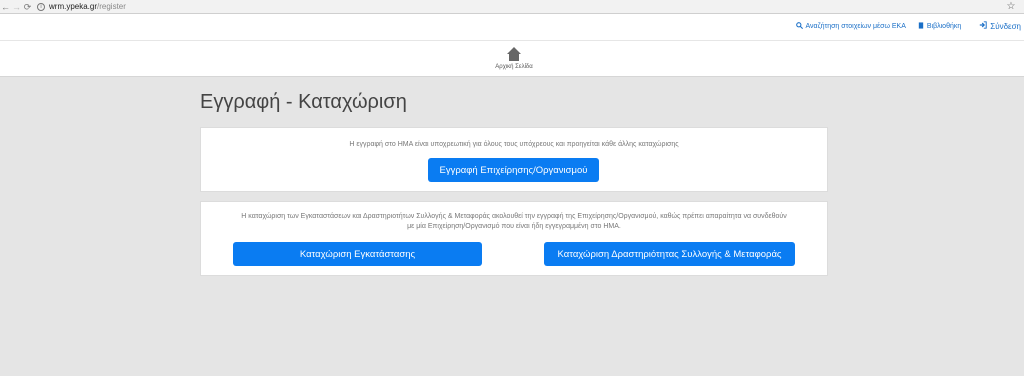  What do you see at coordinates (855, 26) in the screenshot?
I see `search-eka-label: Αναζήτηση στοιχείων μέσω ΕΚΑ` at bounding box center [855, 26].